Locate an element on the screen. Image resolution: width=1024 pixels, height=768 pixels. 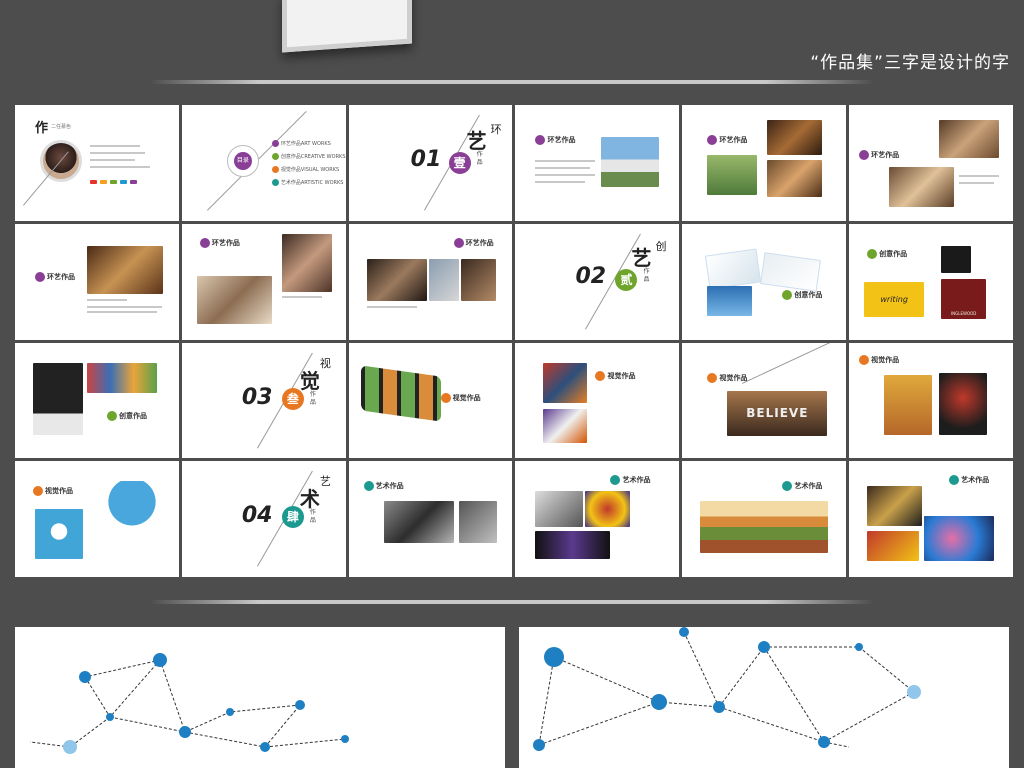
slide-env-dining: 环艺作品 is located at coordinates (97, 281).